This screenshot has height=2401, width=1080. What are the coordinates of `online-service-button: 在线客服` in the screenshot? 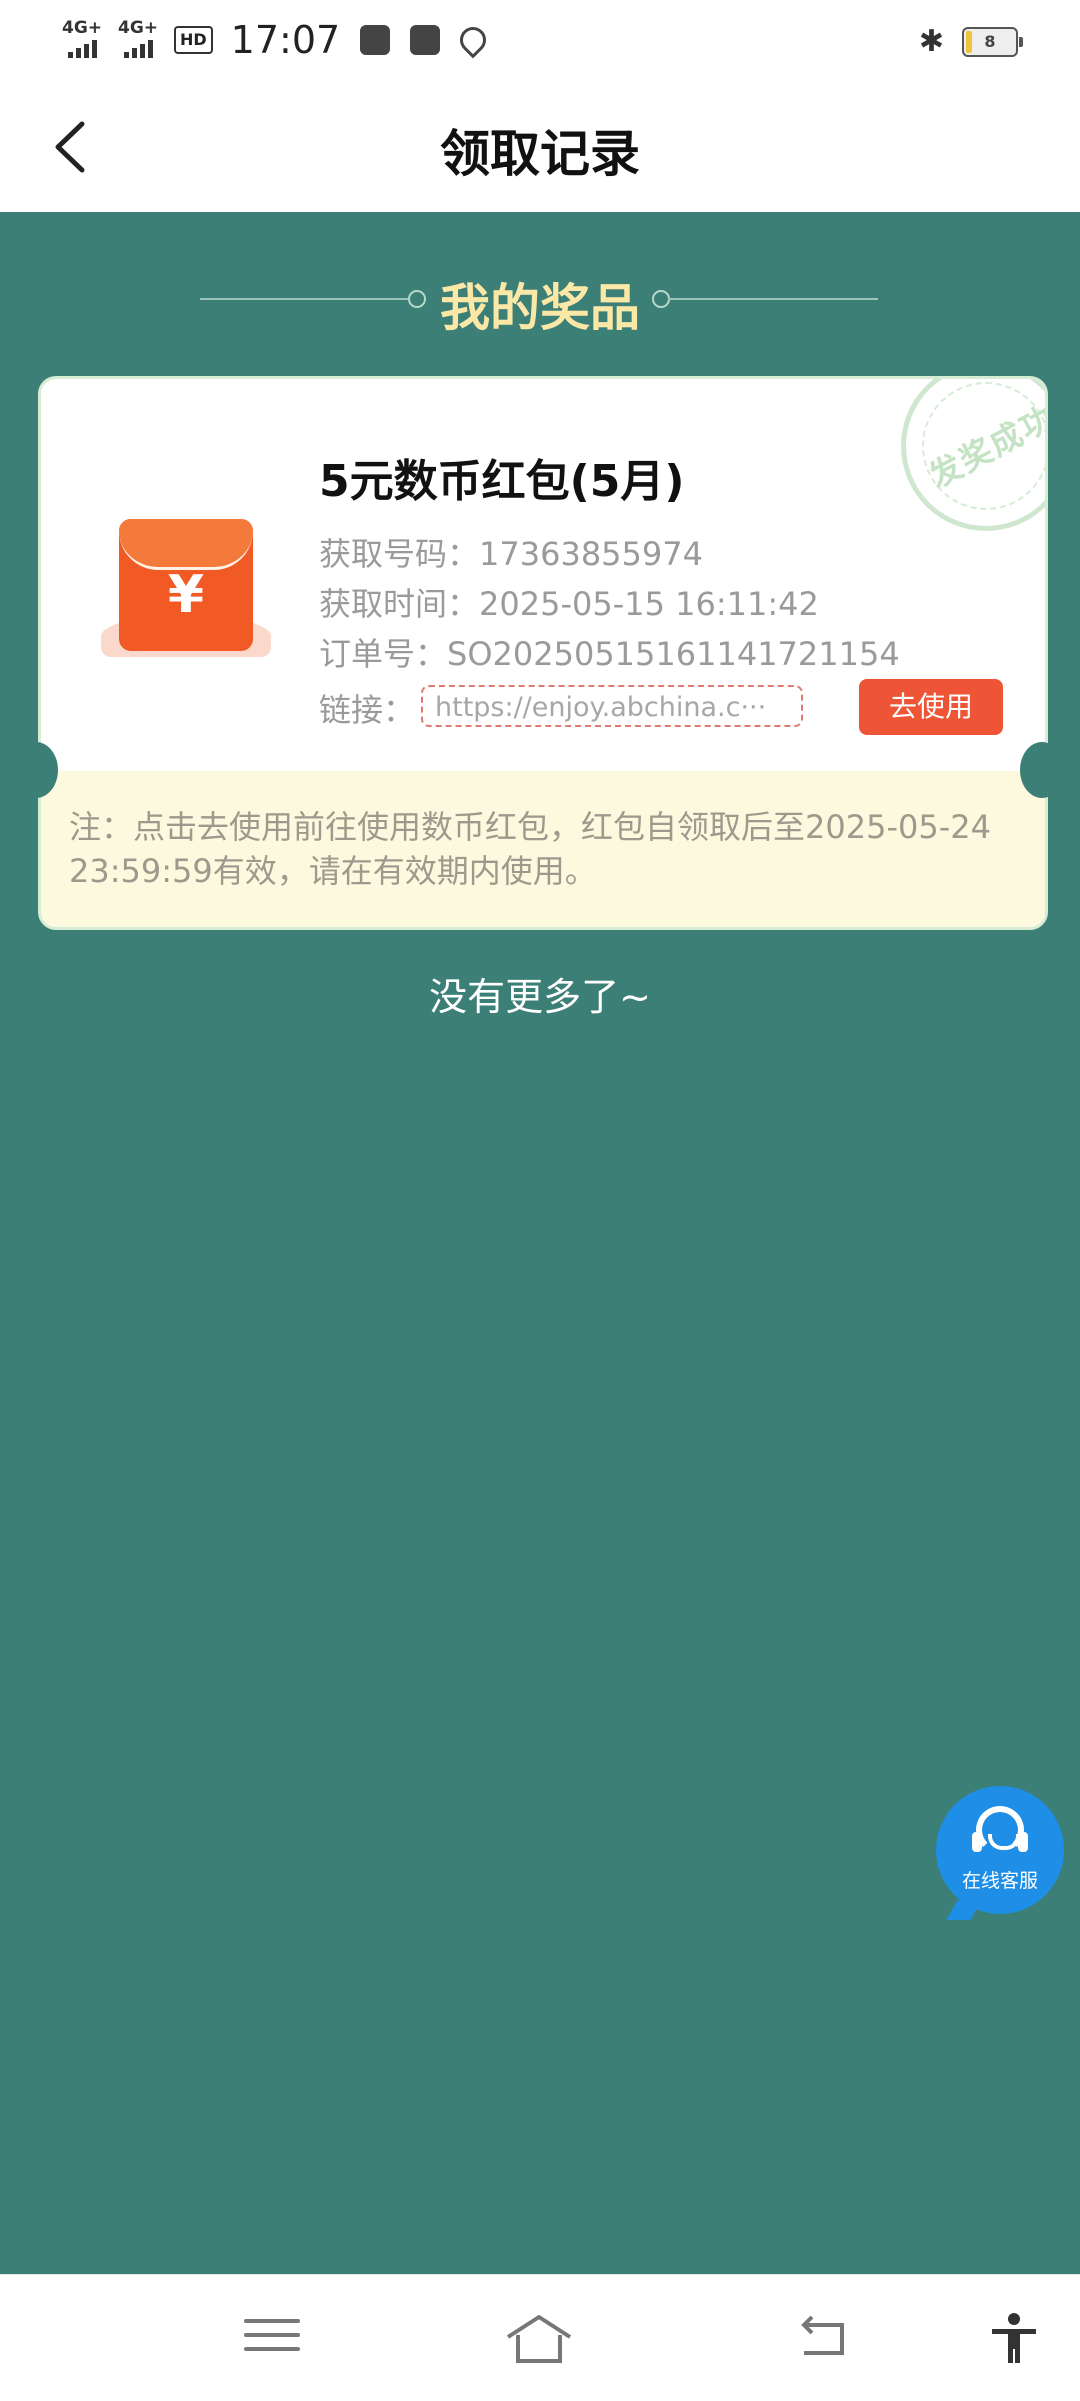 It's located at (1000, 1853).